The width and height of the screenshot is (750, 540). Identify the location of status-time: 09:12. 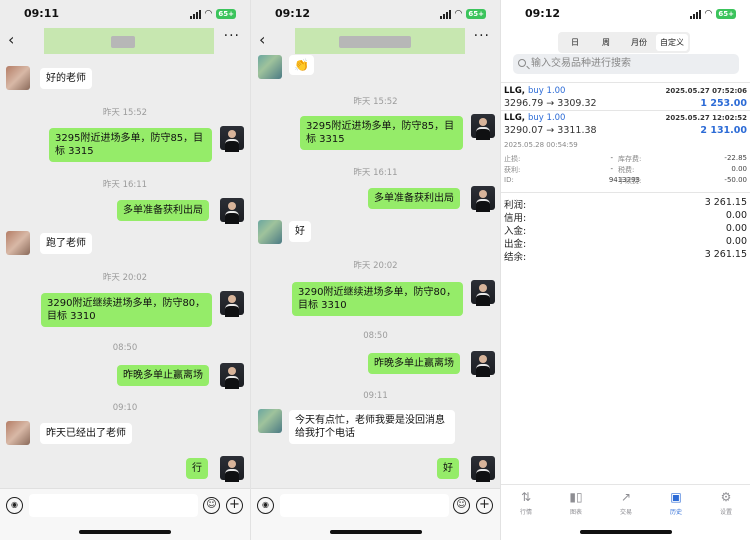
(293, 13).